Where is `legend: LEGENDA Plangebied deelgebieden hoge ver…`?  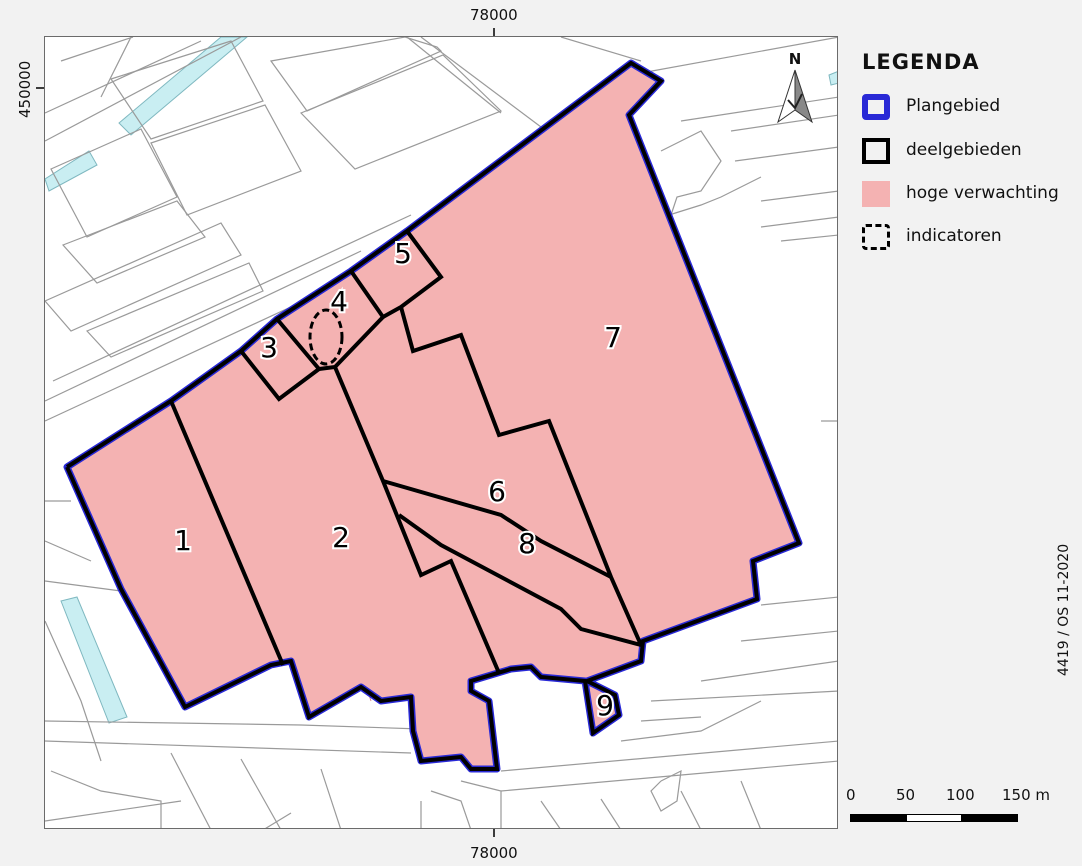 legend: LEGENDA Plangebied deelgebieden hoge ver… is located at coordinates (966, 150).